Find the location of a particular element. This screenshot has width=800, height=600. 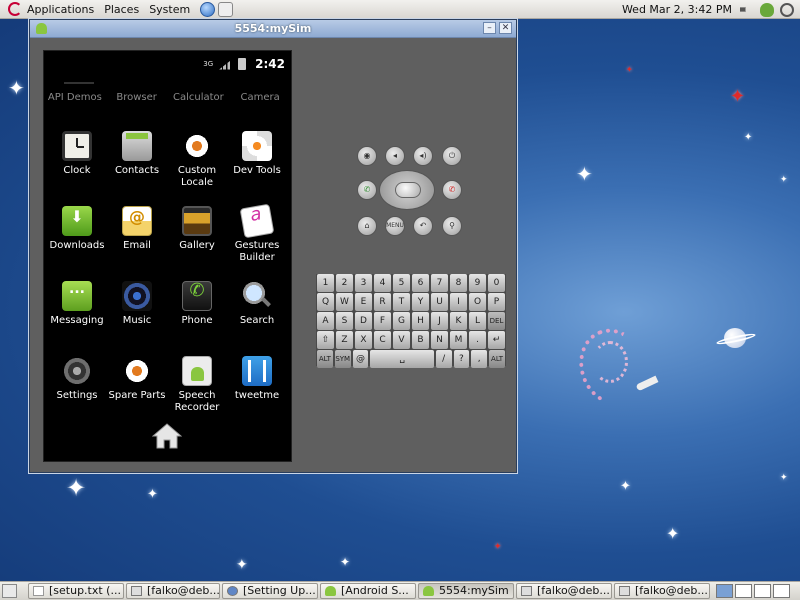

key: A is located at coordinates (325, 321).